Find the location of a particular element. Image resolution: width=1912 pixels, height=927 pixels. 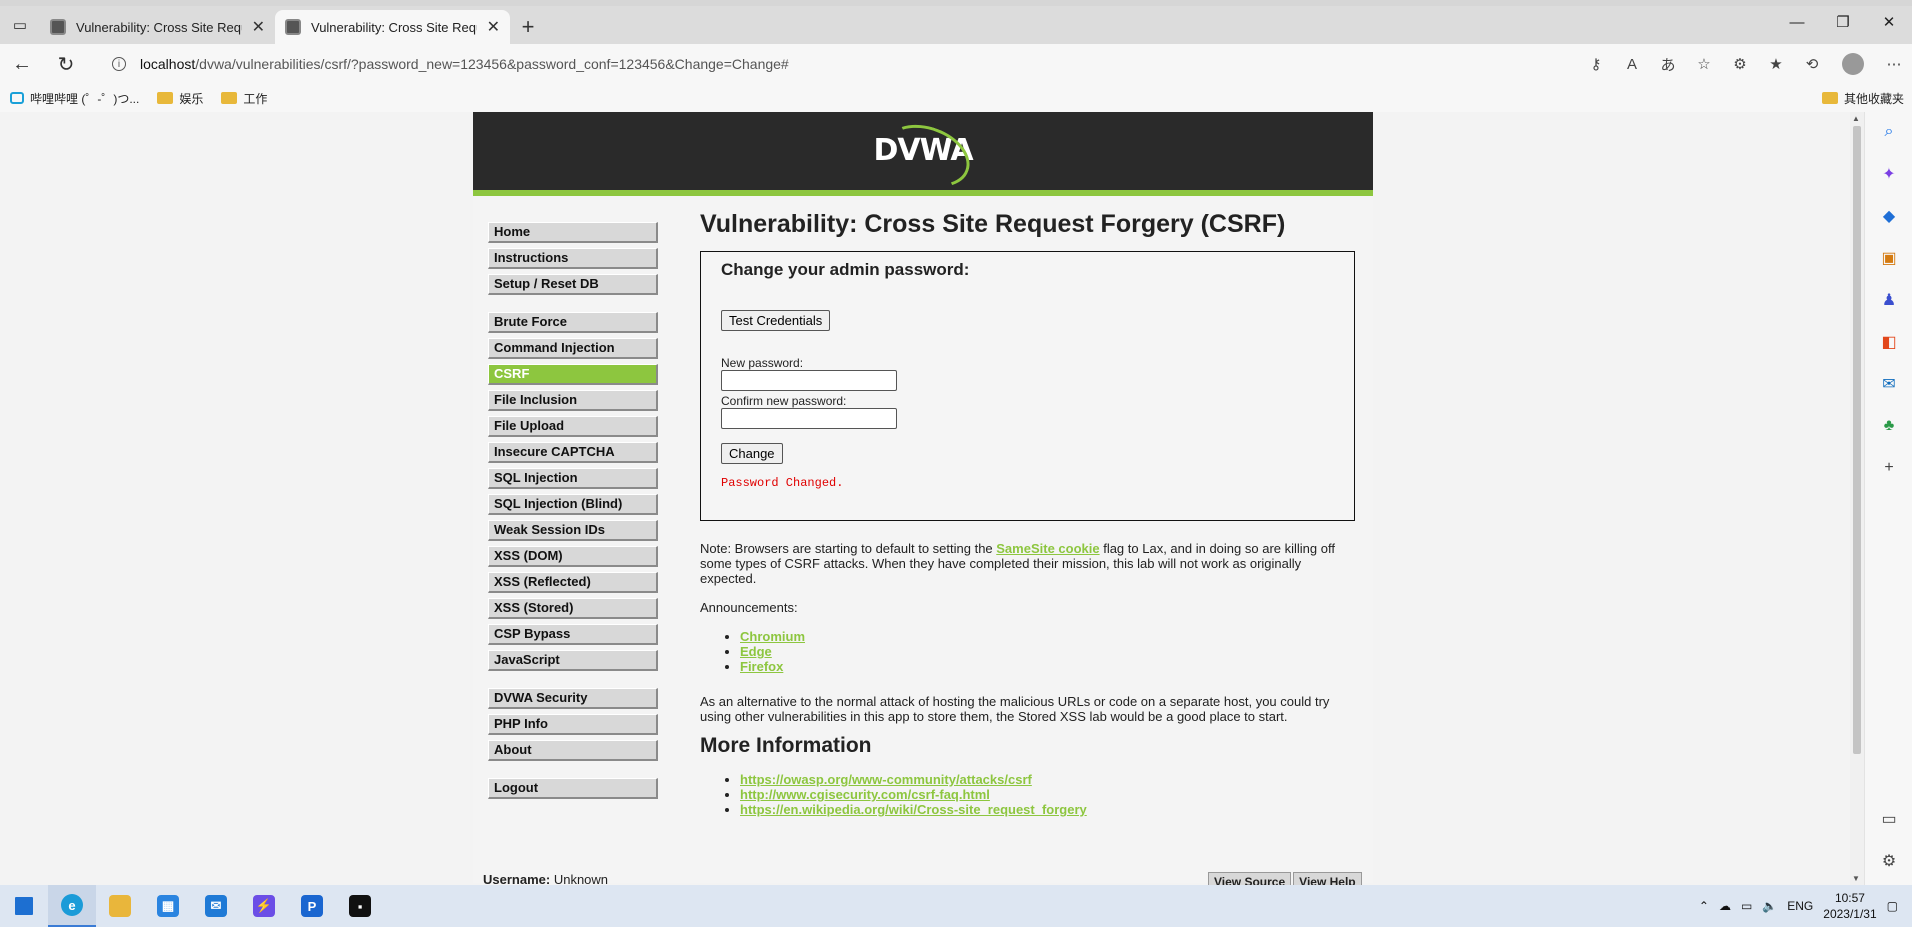

page-scrollbar: ▲ ▼ is located at coordinates (1857, 498).